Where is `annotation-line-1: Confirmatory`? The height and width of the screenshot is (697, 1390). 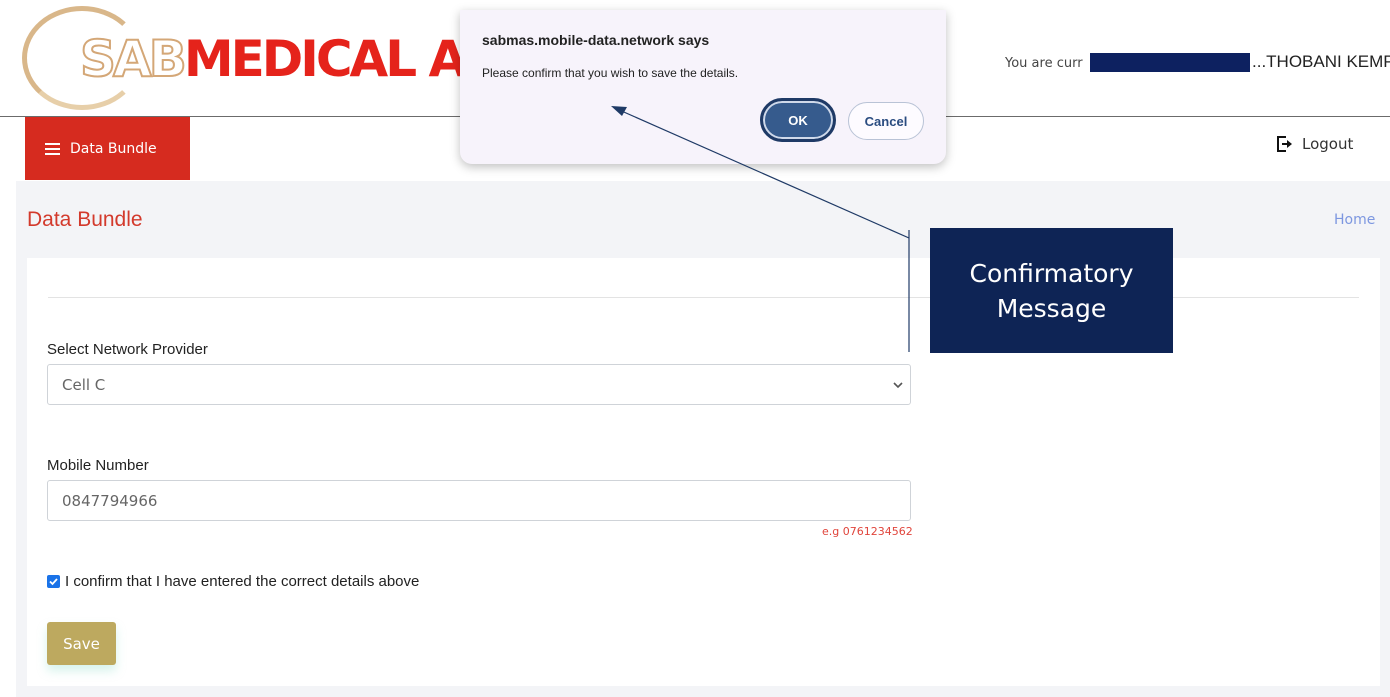 annotation-line-1: Confirmatory is located at coordinates (1051, 273).